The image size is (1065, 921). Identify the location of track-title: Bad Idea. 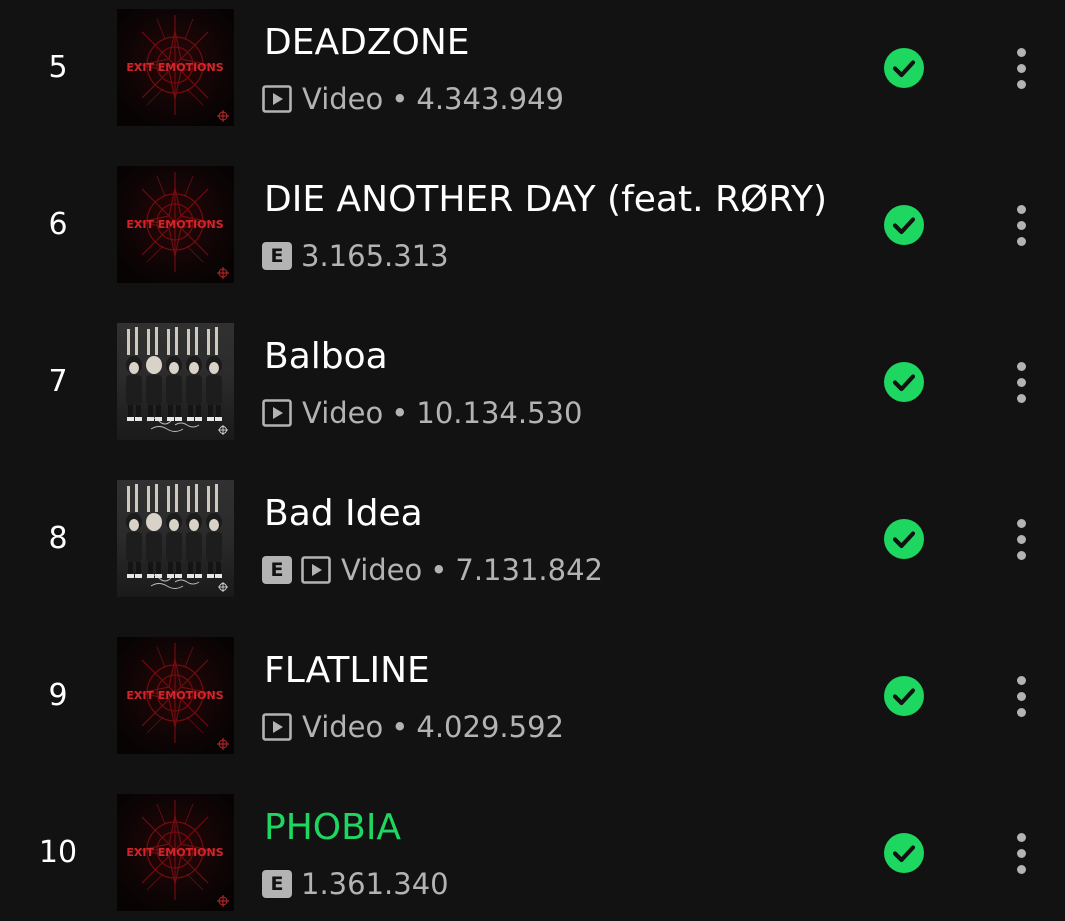
(343, 514).